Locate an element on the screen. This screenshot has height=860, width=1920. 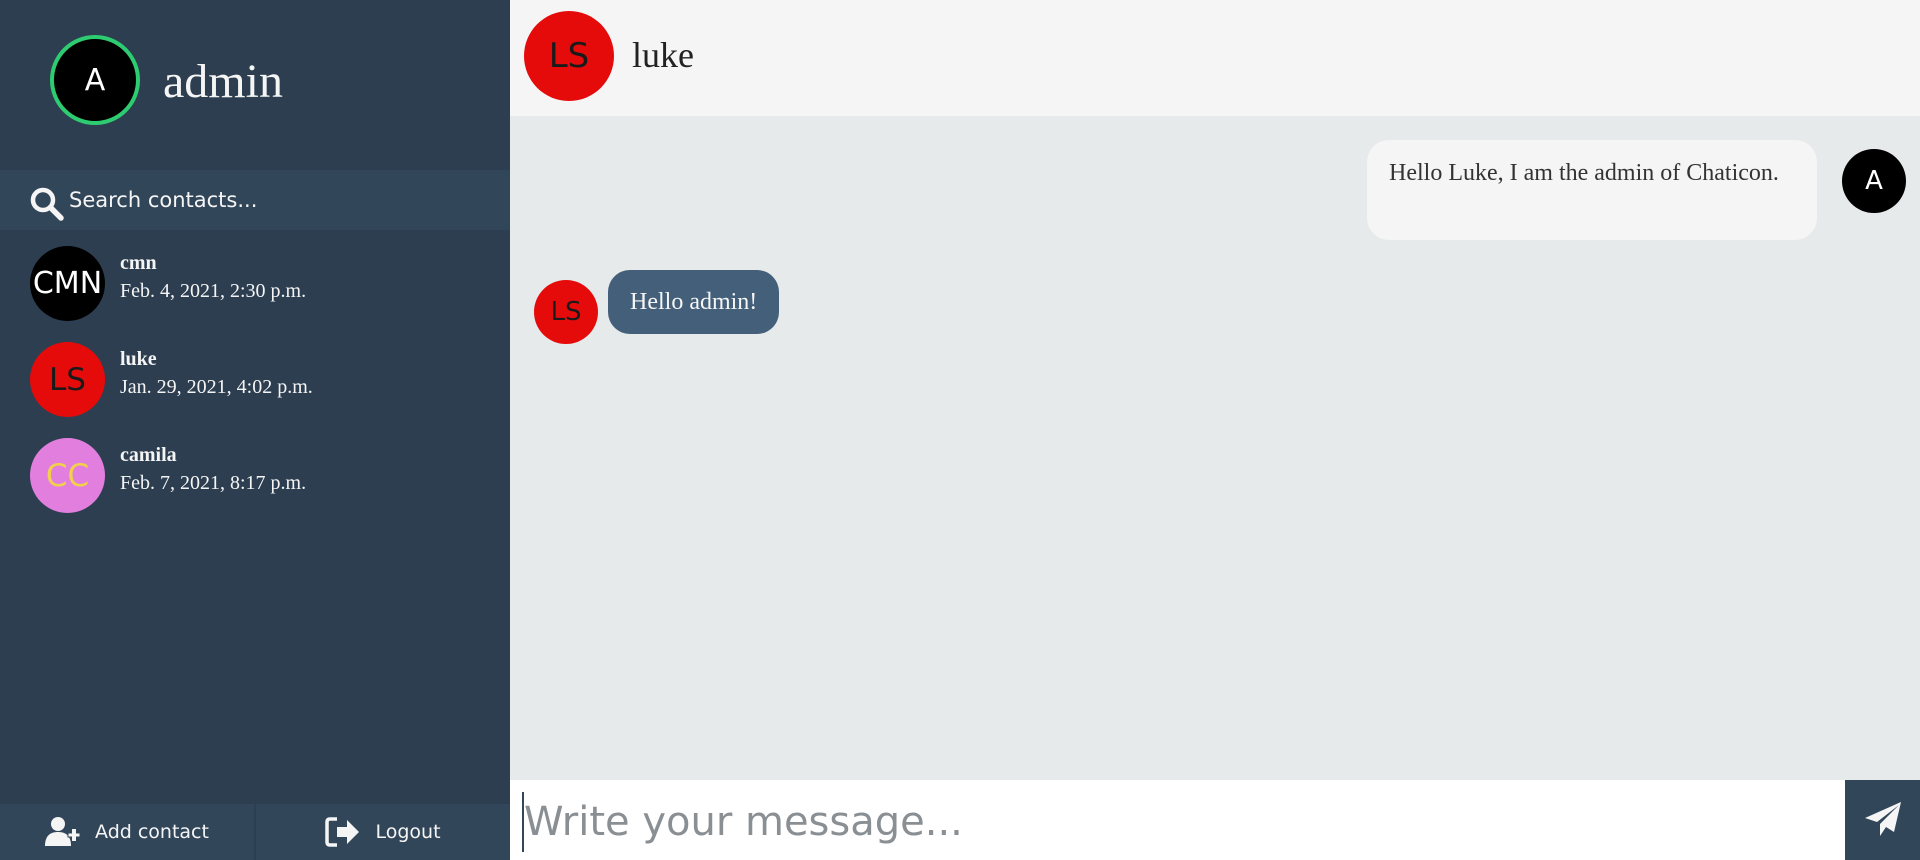
send-button is located at coordinates (1882, 820).